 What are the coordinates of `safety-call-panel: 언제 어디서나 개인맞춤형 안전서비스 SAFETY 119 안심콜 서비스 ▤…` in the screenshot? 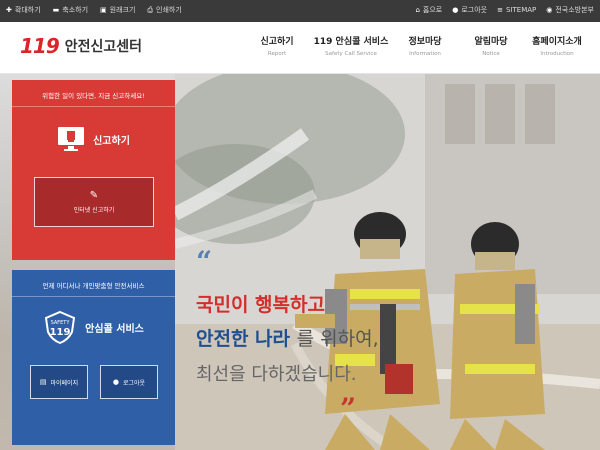 It's located at (93, 357).